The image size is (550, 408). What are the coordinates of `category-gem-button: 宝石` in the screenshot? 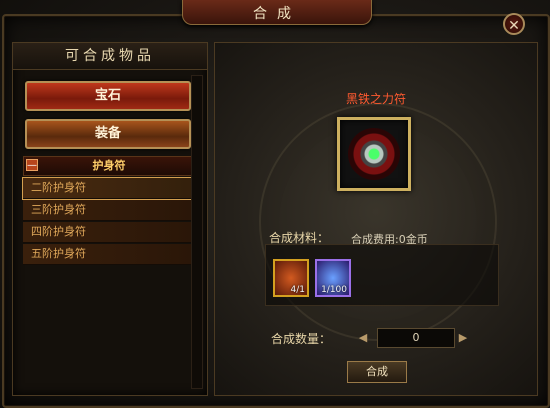 It's located at (108, 96).